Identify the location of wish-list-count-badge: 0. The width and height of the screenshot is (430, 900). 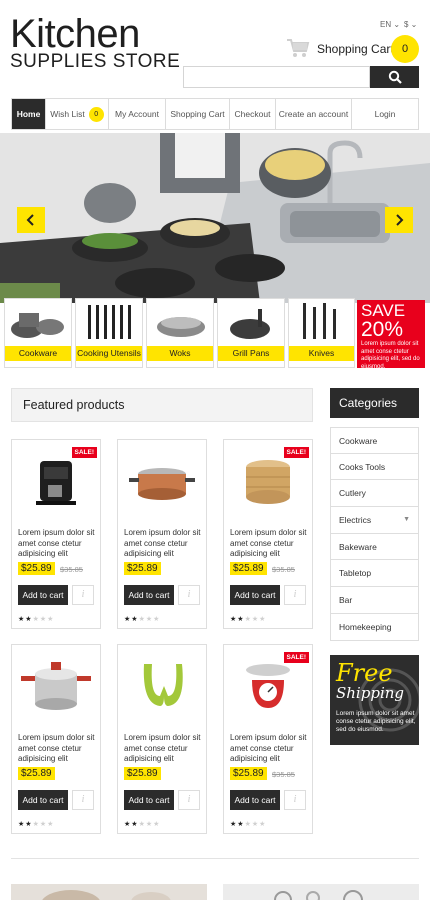
(96, 114).